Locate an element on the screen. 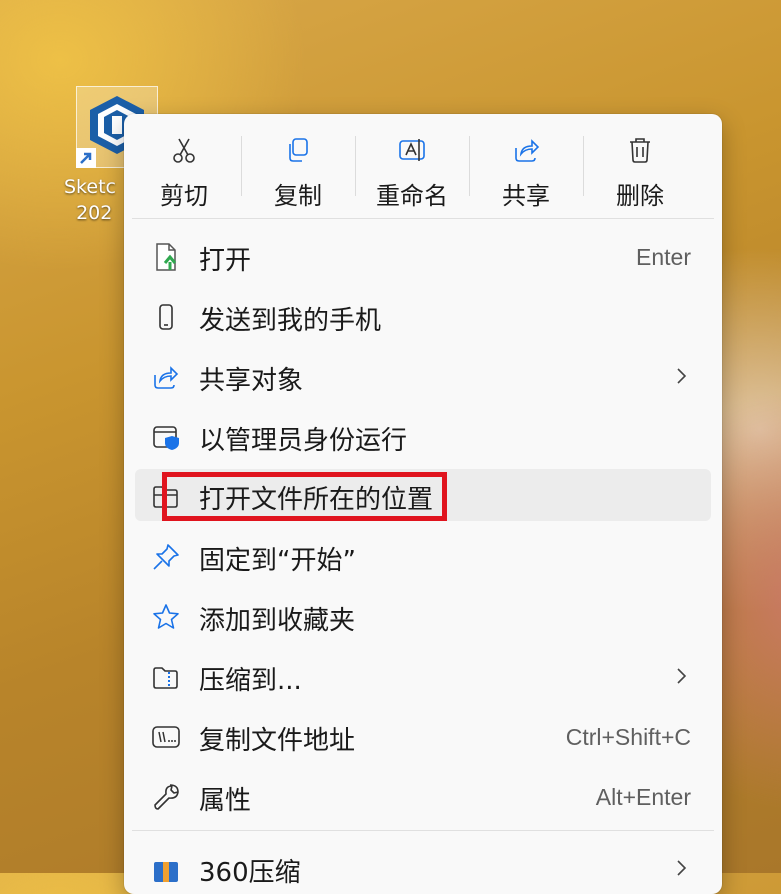  menu-item-copy-path: 复制文件地址 Ctrl+Shift+C is located at coordinates (423, 736).